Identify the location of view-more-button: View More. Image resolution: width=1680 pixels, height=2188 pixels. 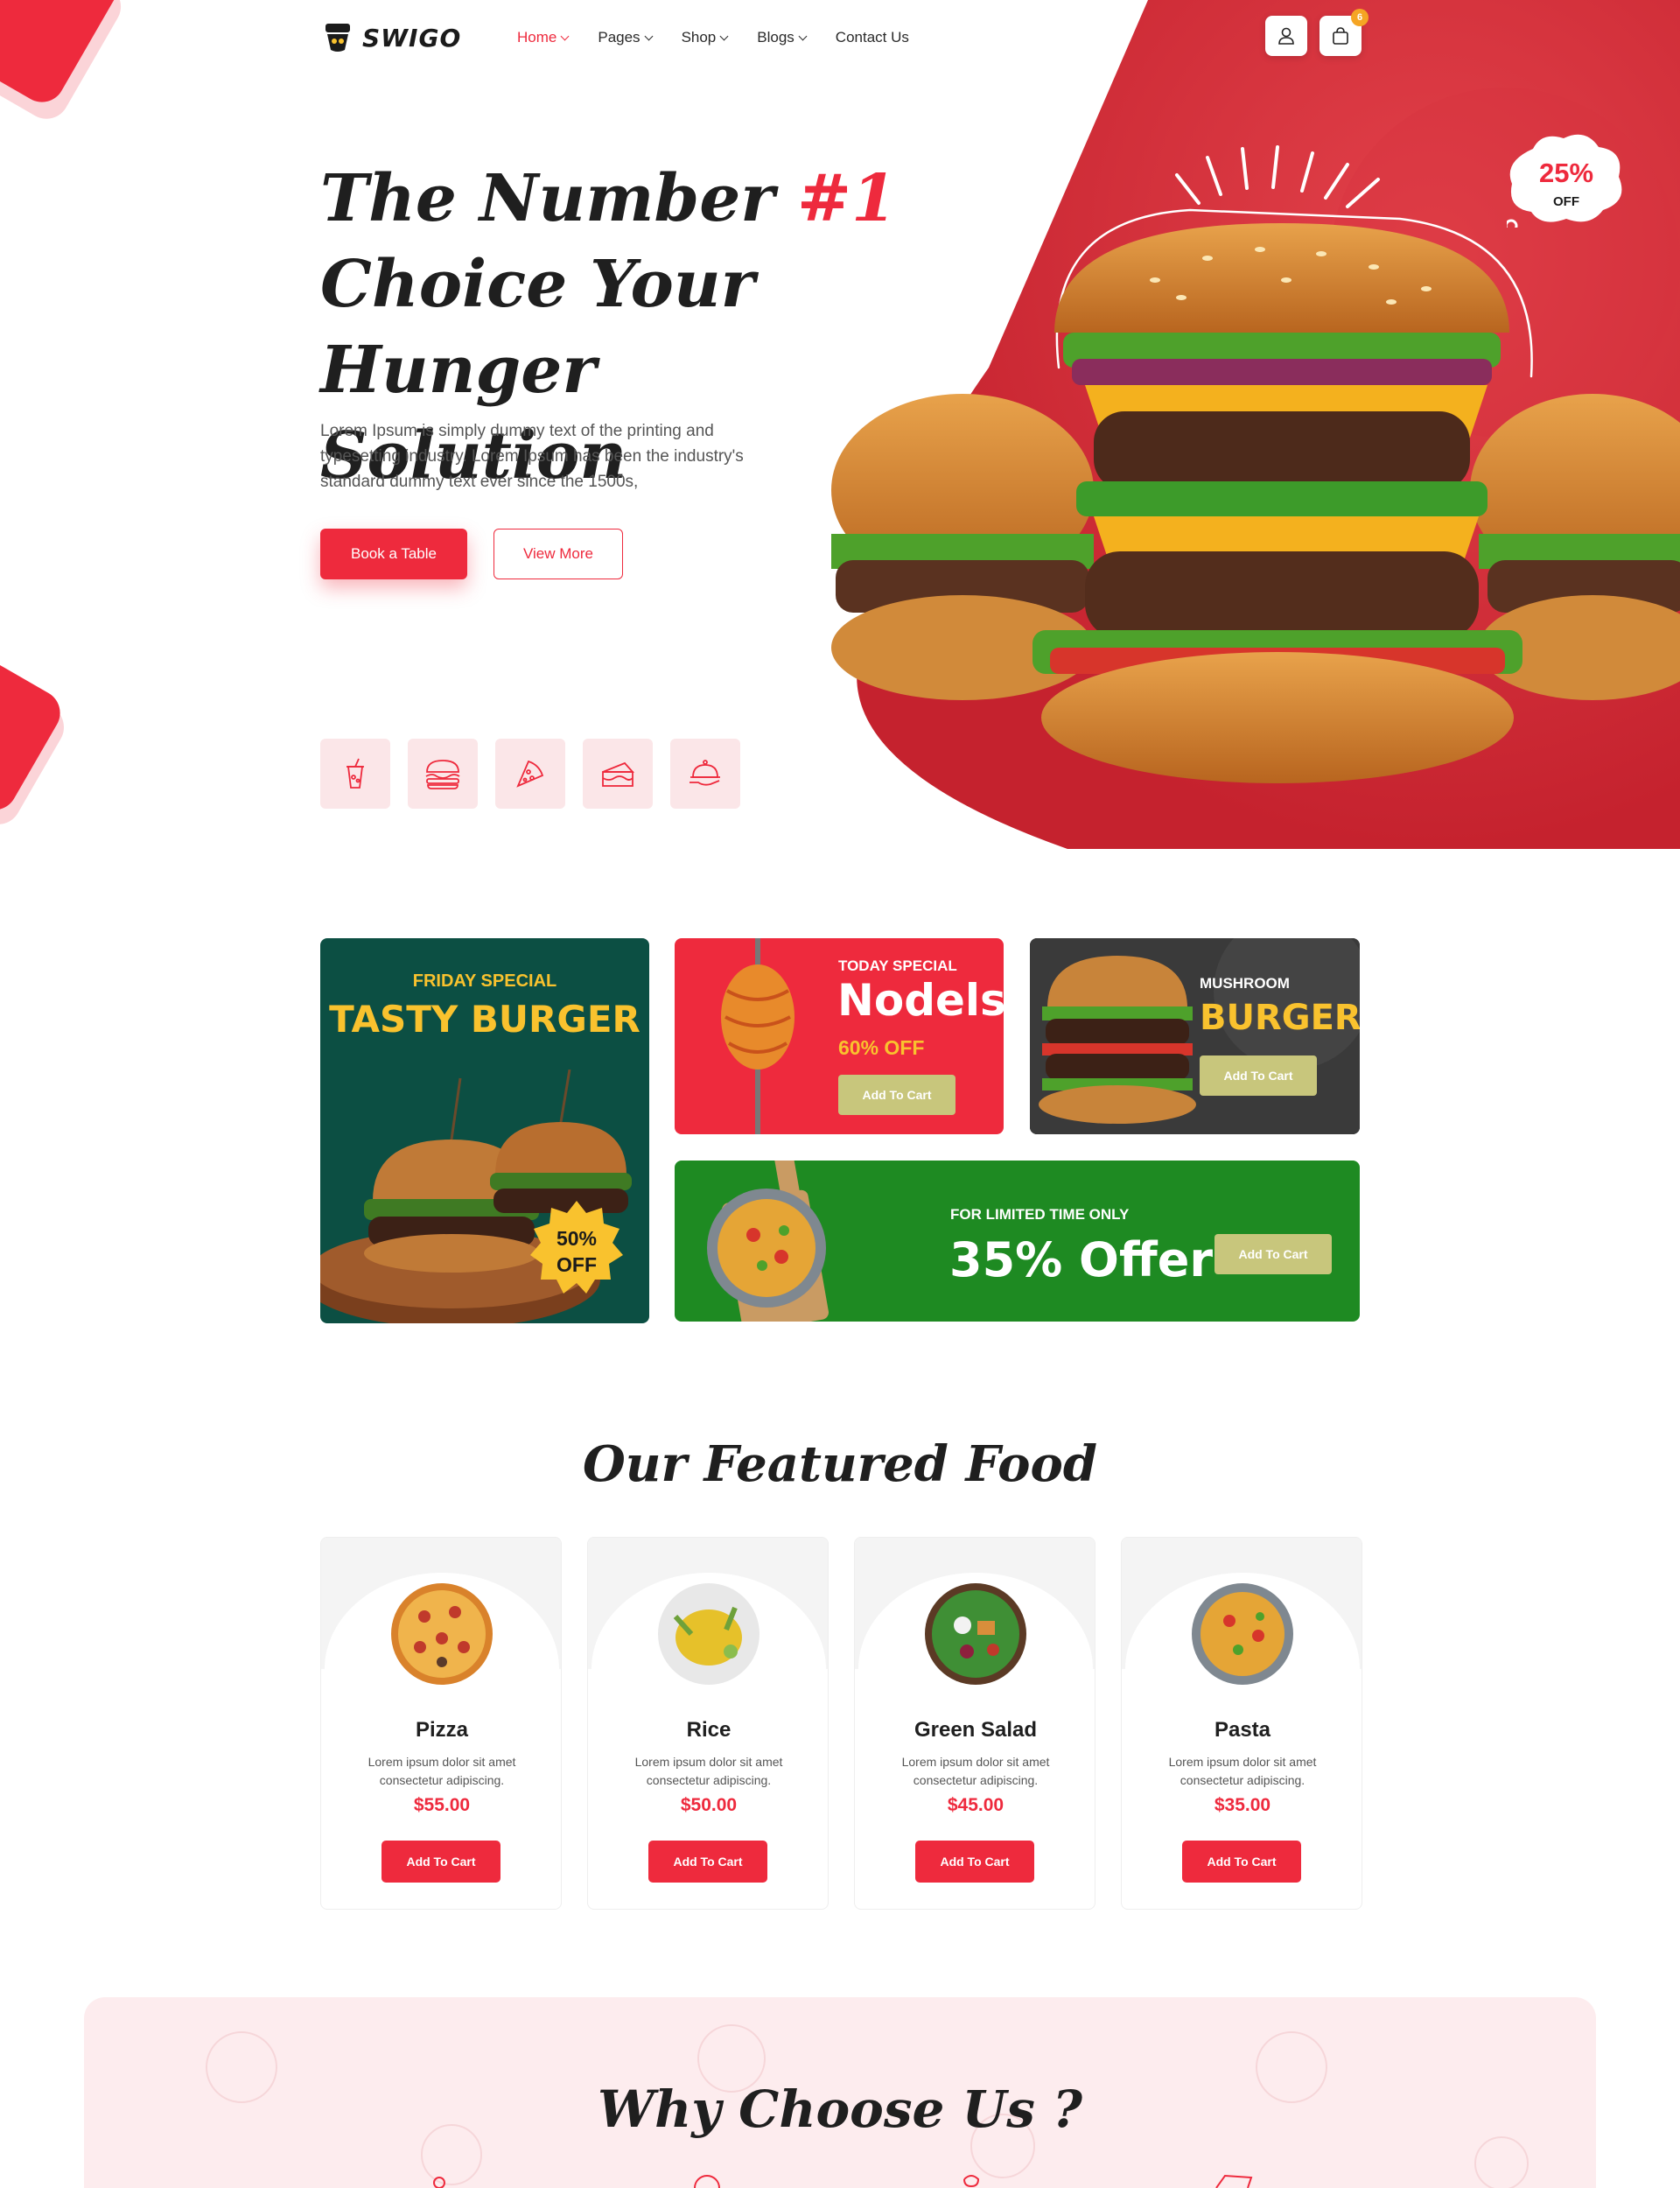
(558, 554).